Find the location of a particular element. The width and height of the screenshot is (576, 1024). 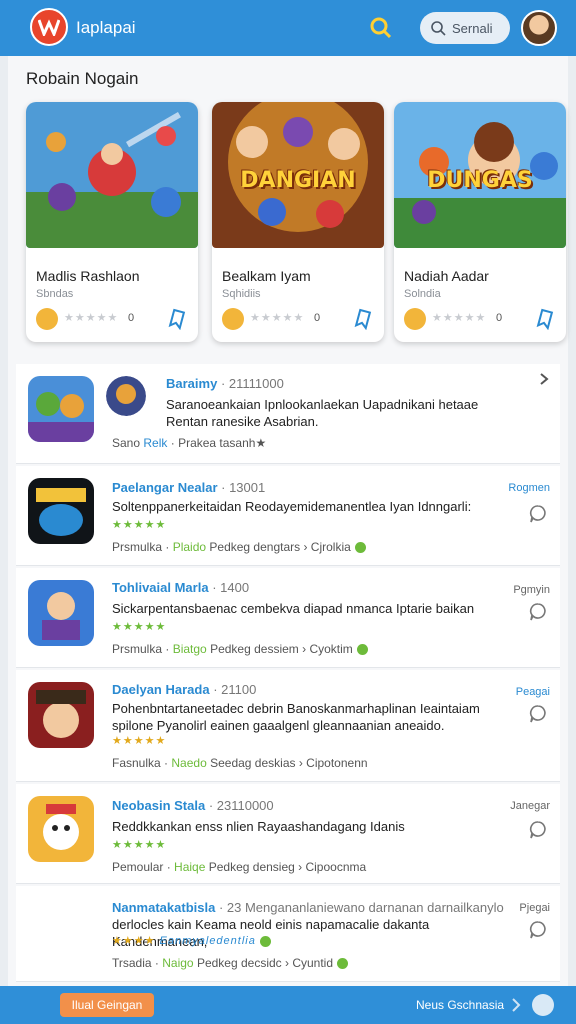

card-title: Madlis Rashlaon is located at coordinates (88, 276).